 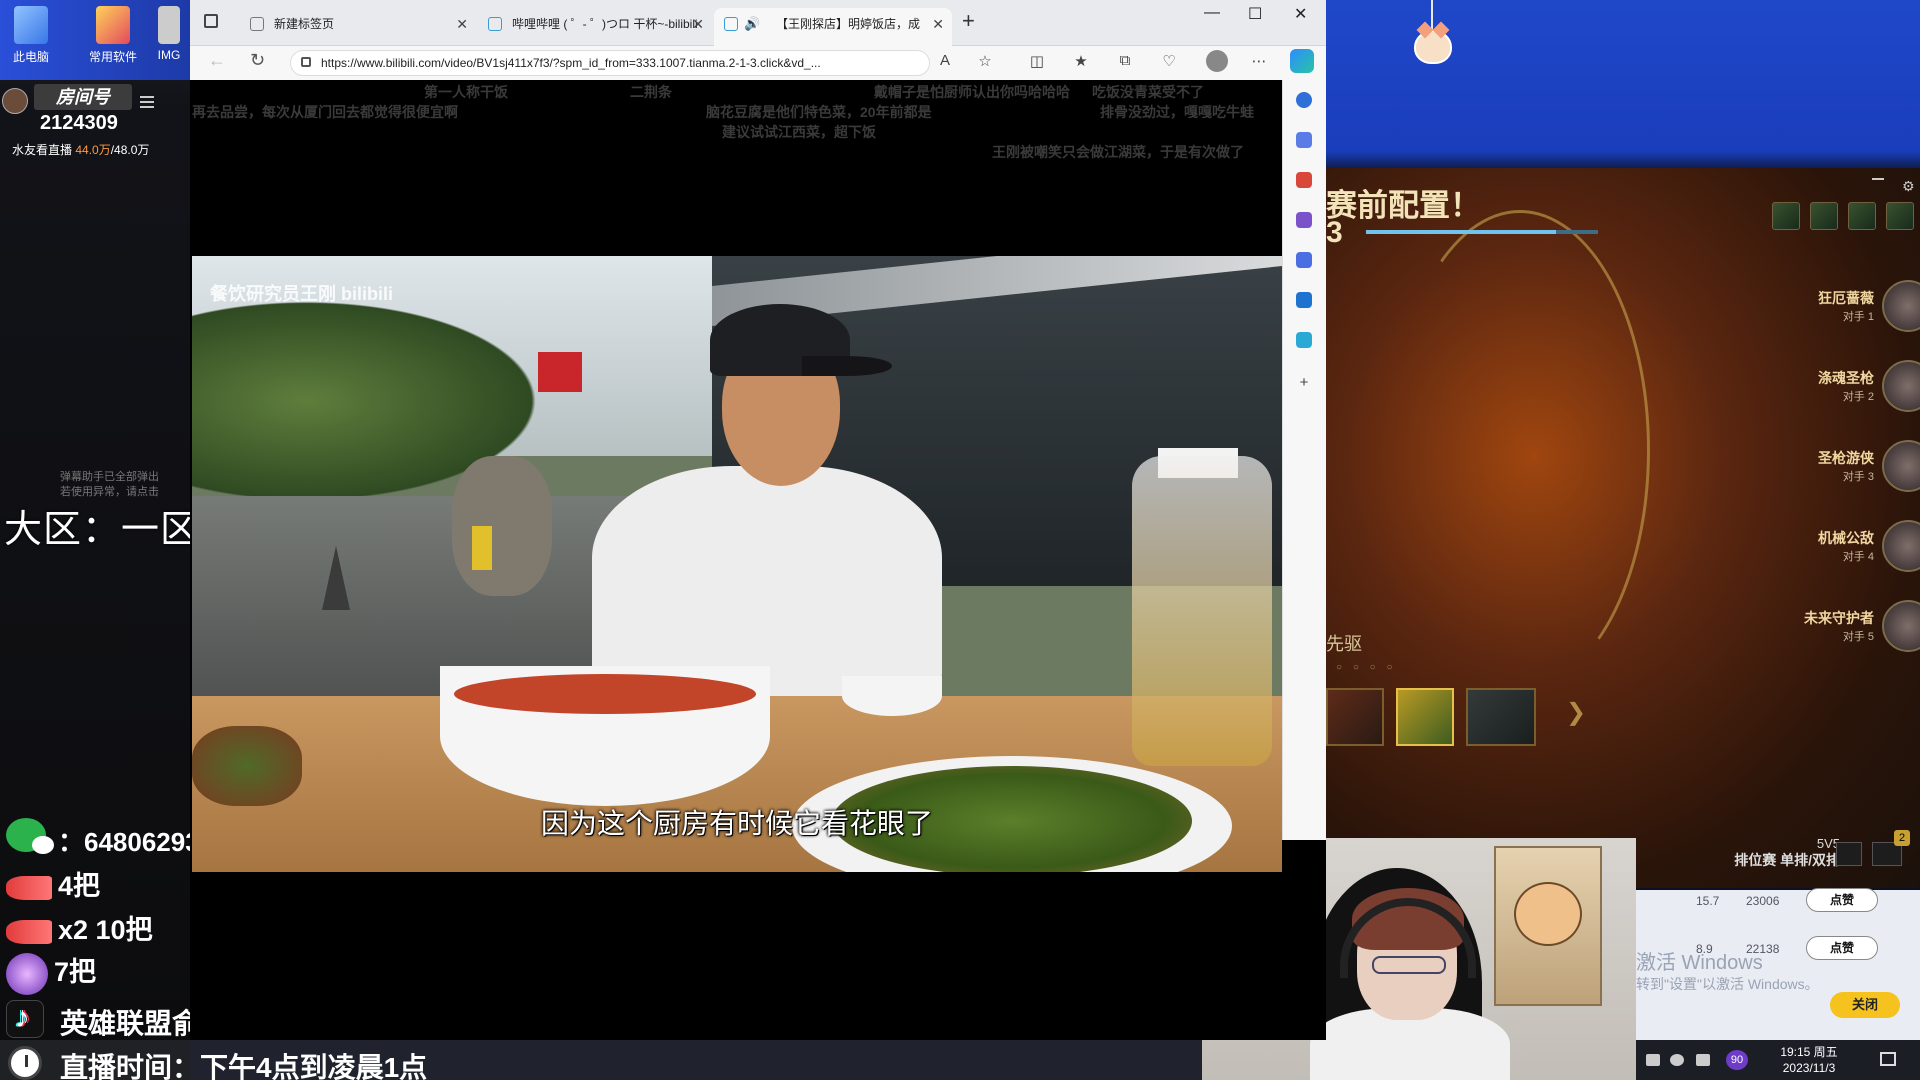 What do you see at coordinates (1302, 61) in the screenshot?
I see `copilot-icon` at bounding box center [1302, 61].